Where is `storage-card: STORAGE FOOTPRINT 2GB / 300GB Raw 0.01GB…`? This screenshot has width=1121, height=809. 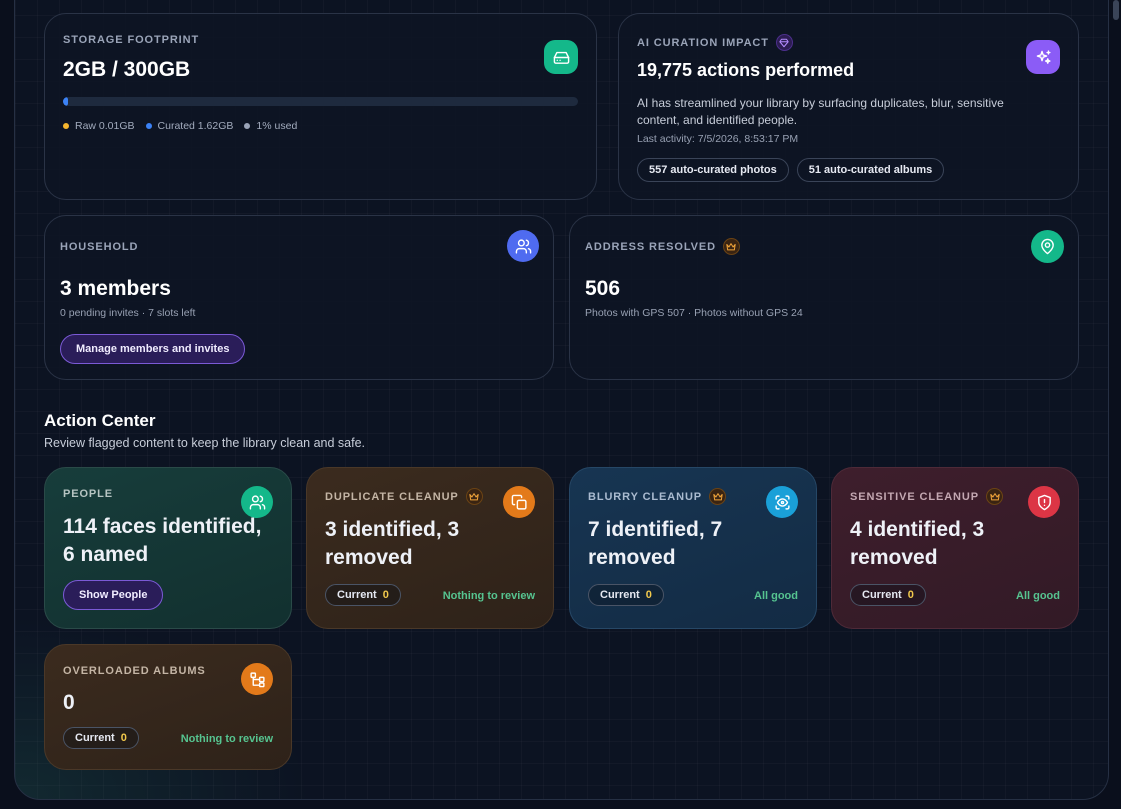 storage-card: STORAGE FOOTPRINT 2GB / 300GB Raw 0.01GB… is located at coordinates (320, 106).